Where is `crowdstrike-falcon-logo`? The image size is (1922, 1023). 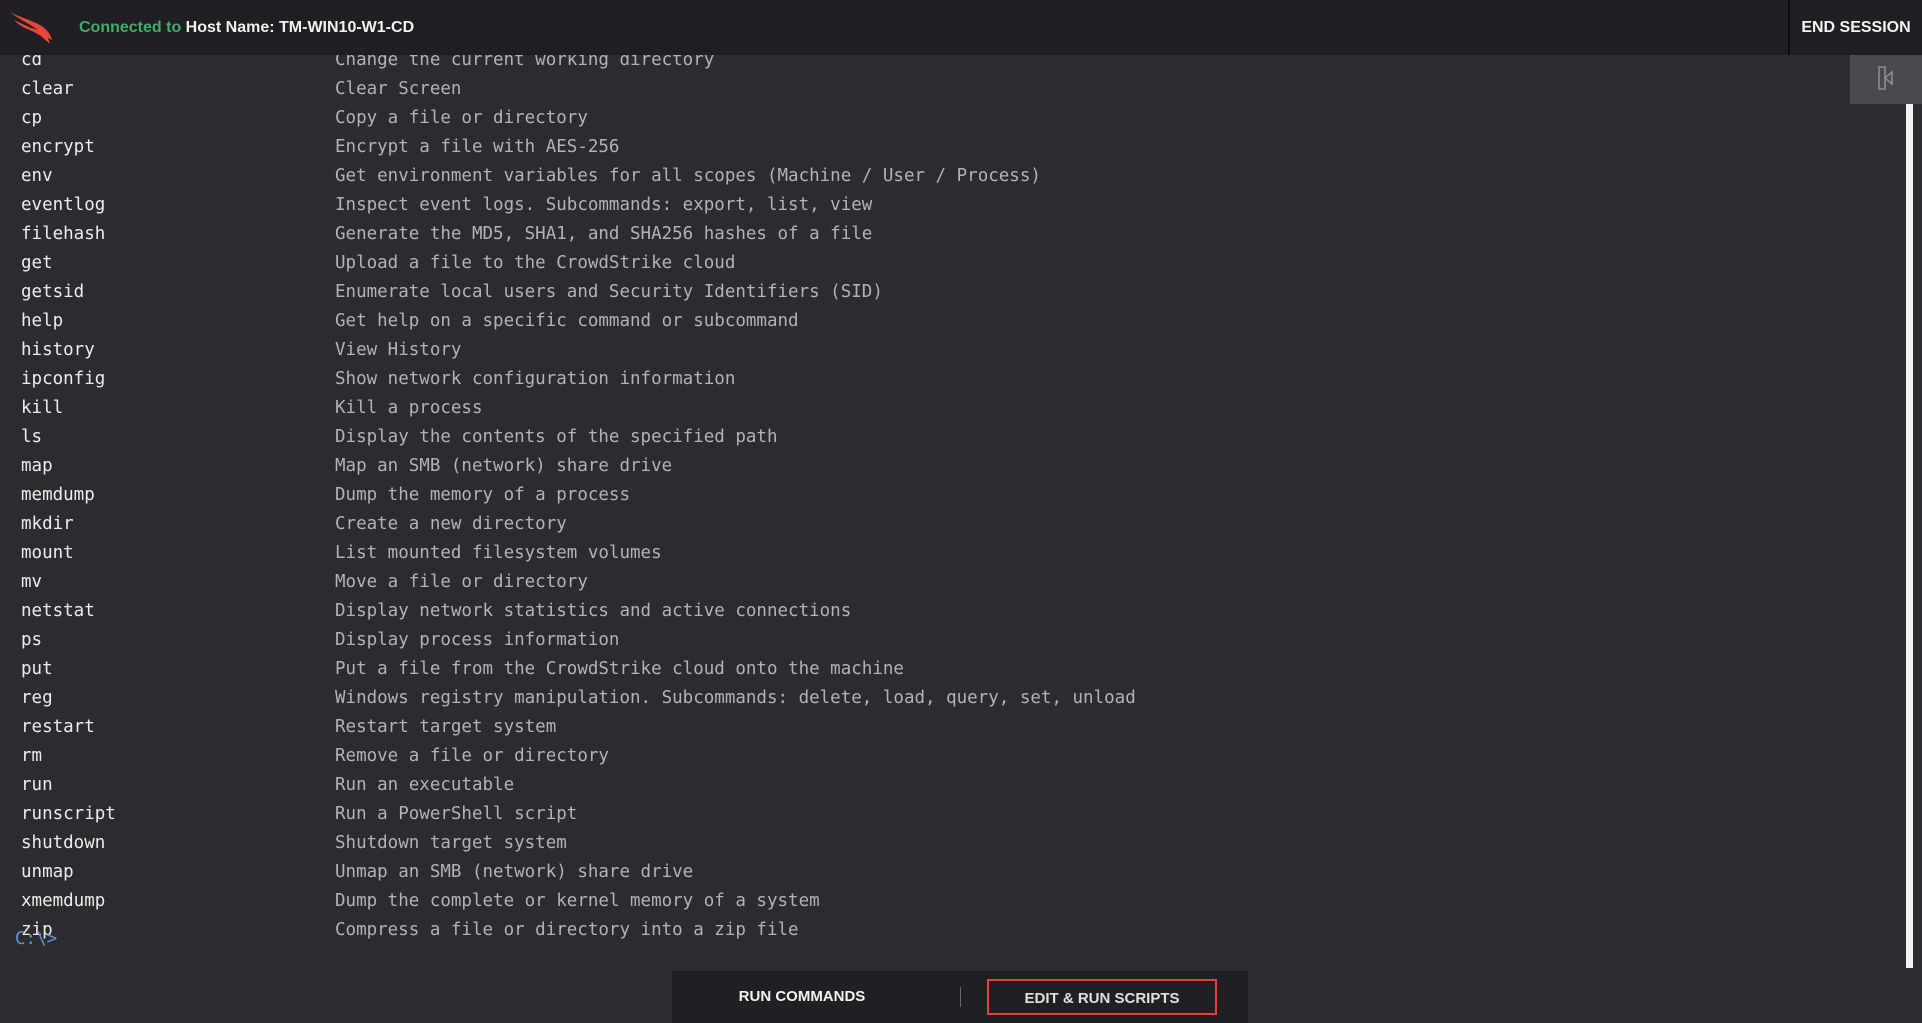 crowdstrike-falcon-logo is located at coordinates (33, 30).